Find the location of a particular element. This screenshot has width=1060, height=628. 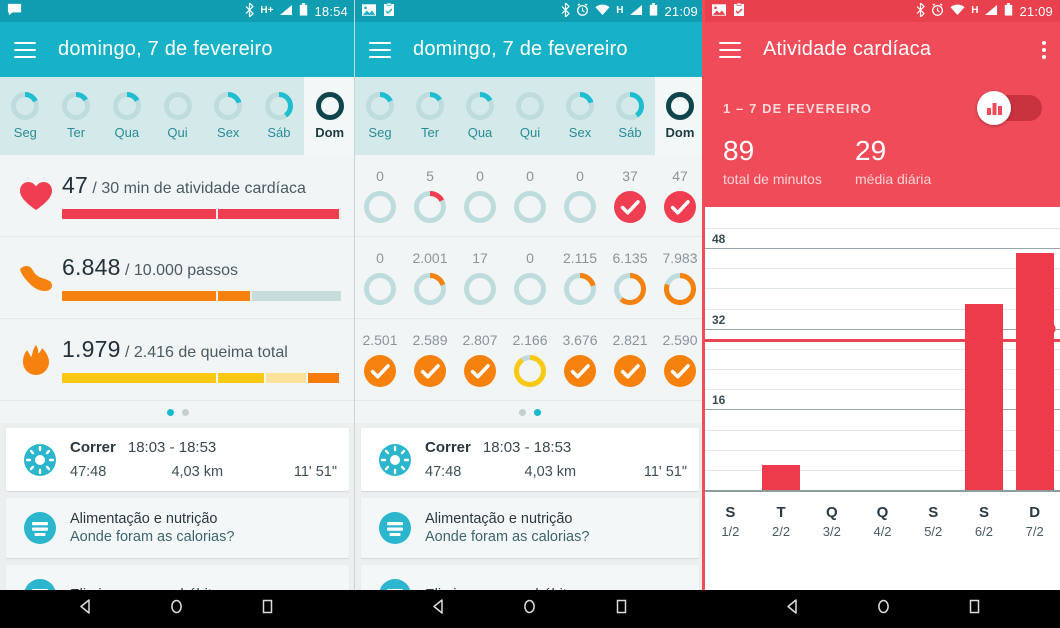

metric-row: 47 / 30 min de atividade cardíaca is located at coordinates (177, 196).